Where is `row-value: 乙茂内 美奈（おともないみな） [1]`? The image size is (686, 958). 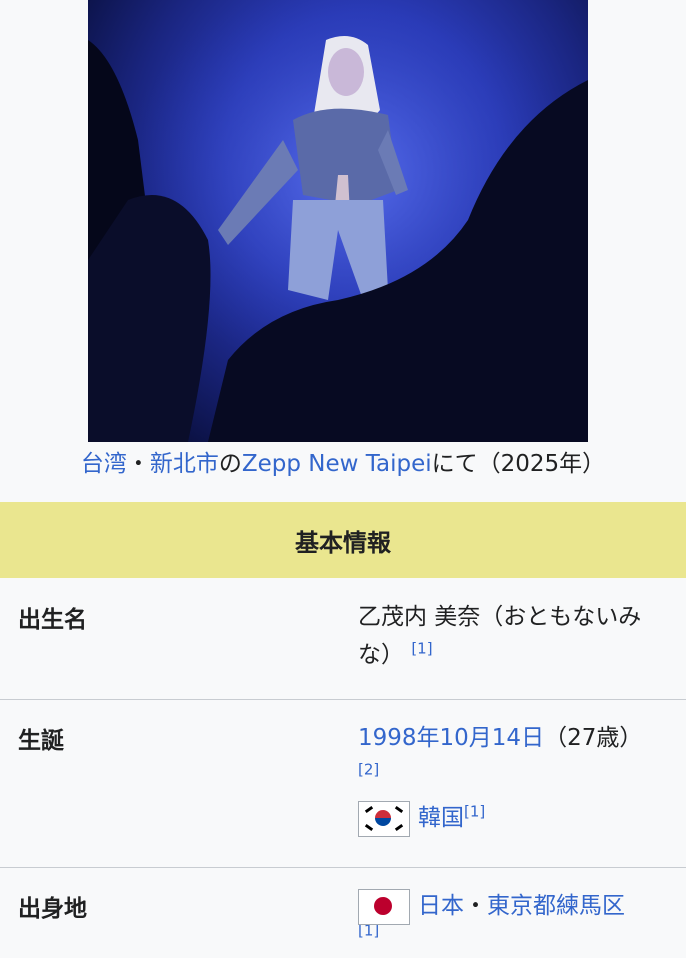 row-value: 乙茂内 美奈（おともないみな） [1] is located at coordinates (508, 636).